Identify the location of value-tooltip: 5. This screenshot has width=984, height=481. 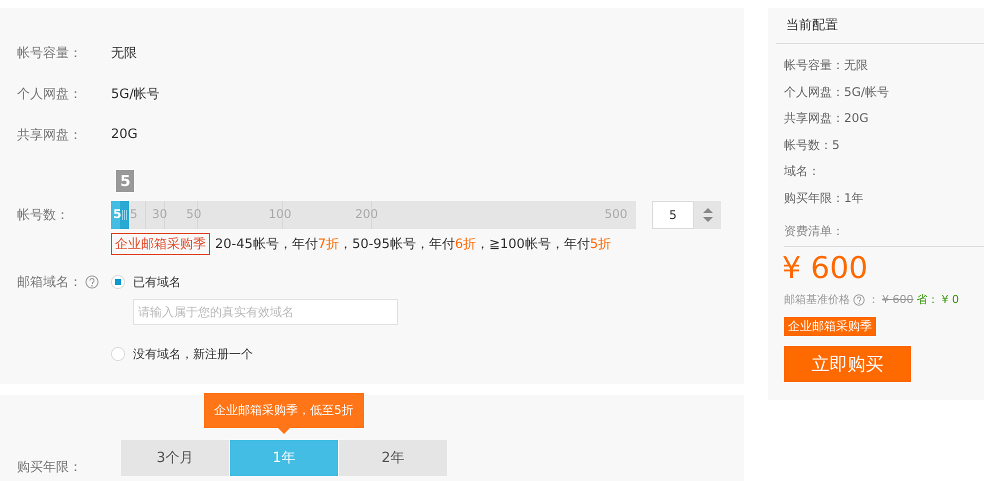
(125, 181).